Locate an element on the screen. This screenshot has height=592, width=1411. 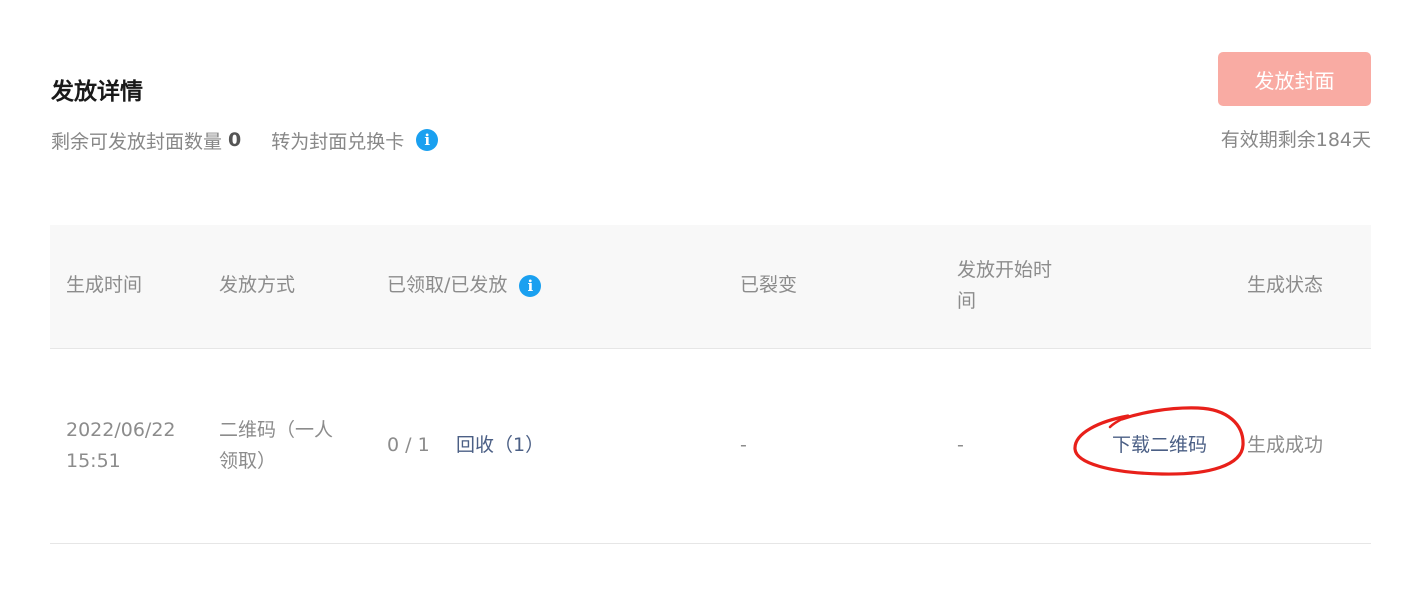
remaining-label: 剩余可发放封面数量 is located at coordinates (137, 141).